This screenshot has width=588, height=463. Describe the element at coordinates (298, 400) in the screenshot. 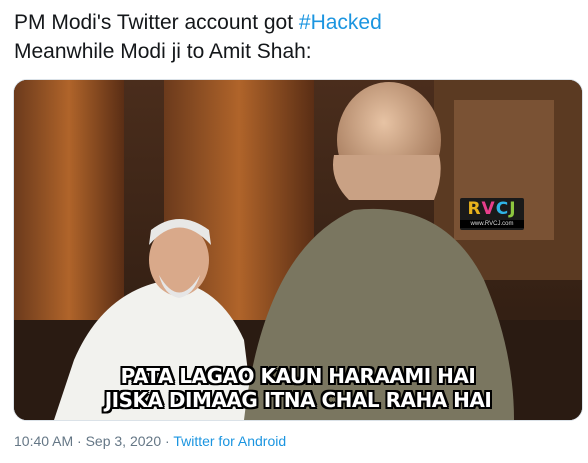

I see `meme-caption-line-2: JISKA DIMAAG ITNA CHAL RAHA HAI` at that location.